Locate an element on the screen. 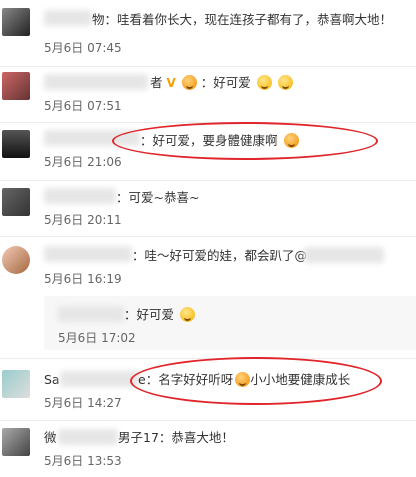 This screenshot has height=477, width=416. happy-emoji-icon is located at coordinates (285, 82).